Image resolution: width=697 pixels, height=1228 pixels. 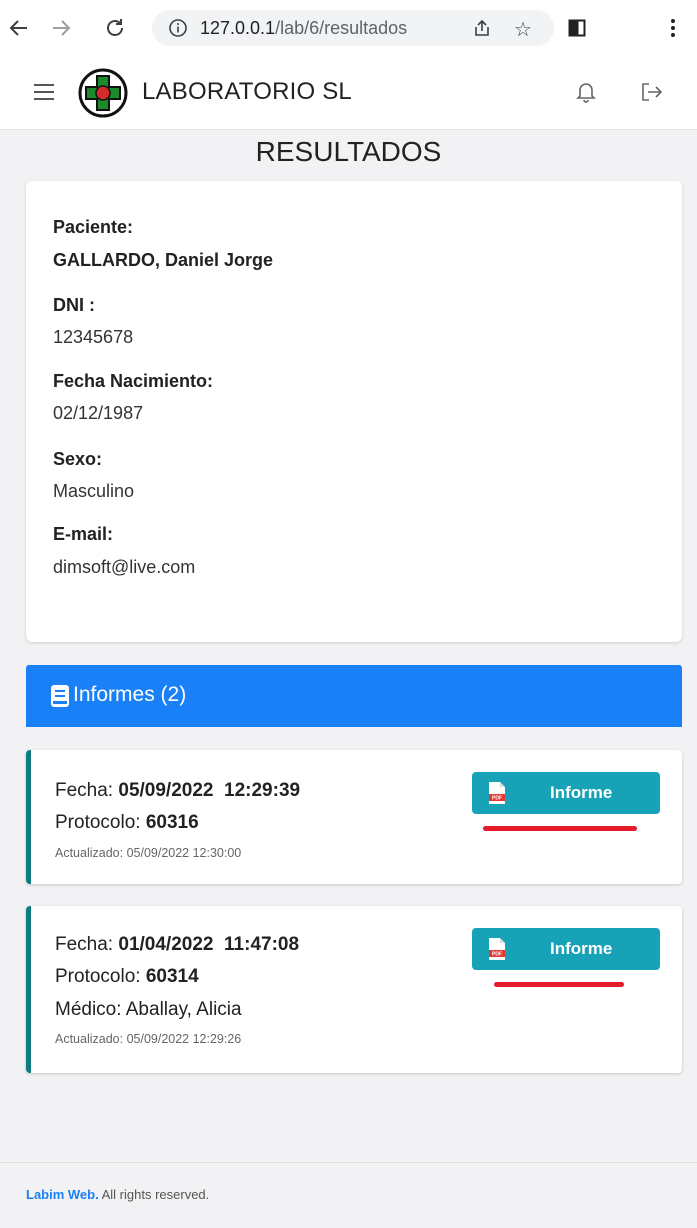 I want to click on report-date: Fecha: 01/04/2022 11:47:08, so click(x=177, y=944).